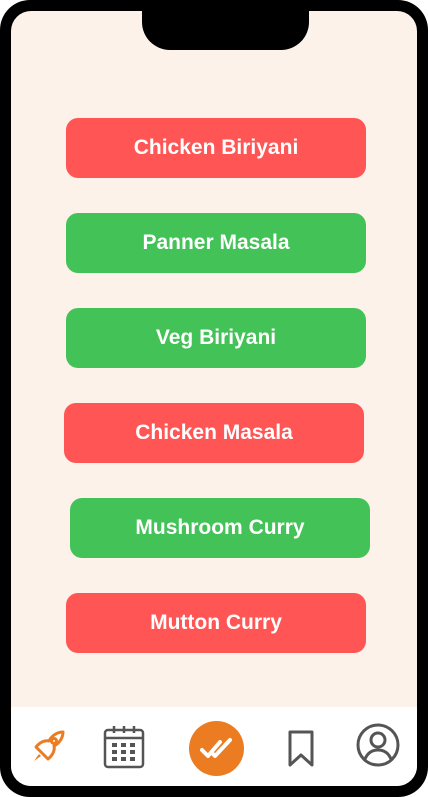 The width and height of the screenshot is (428, 797). I want to click on double-check-icon, so click(215, 747).